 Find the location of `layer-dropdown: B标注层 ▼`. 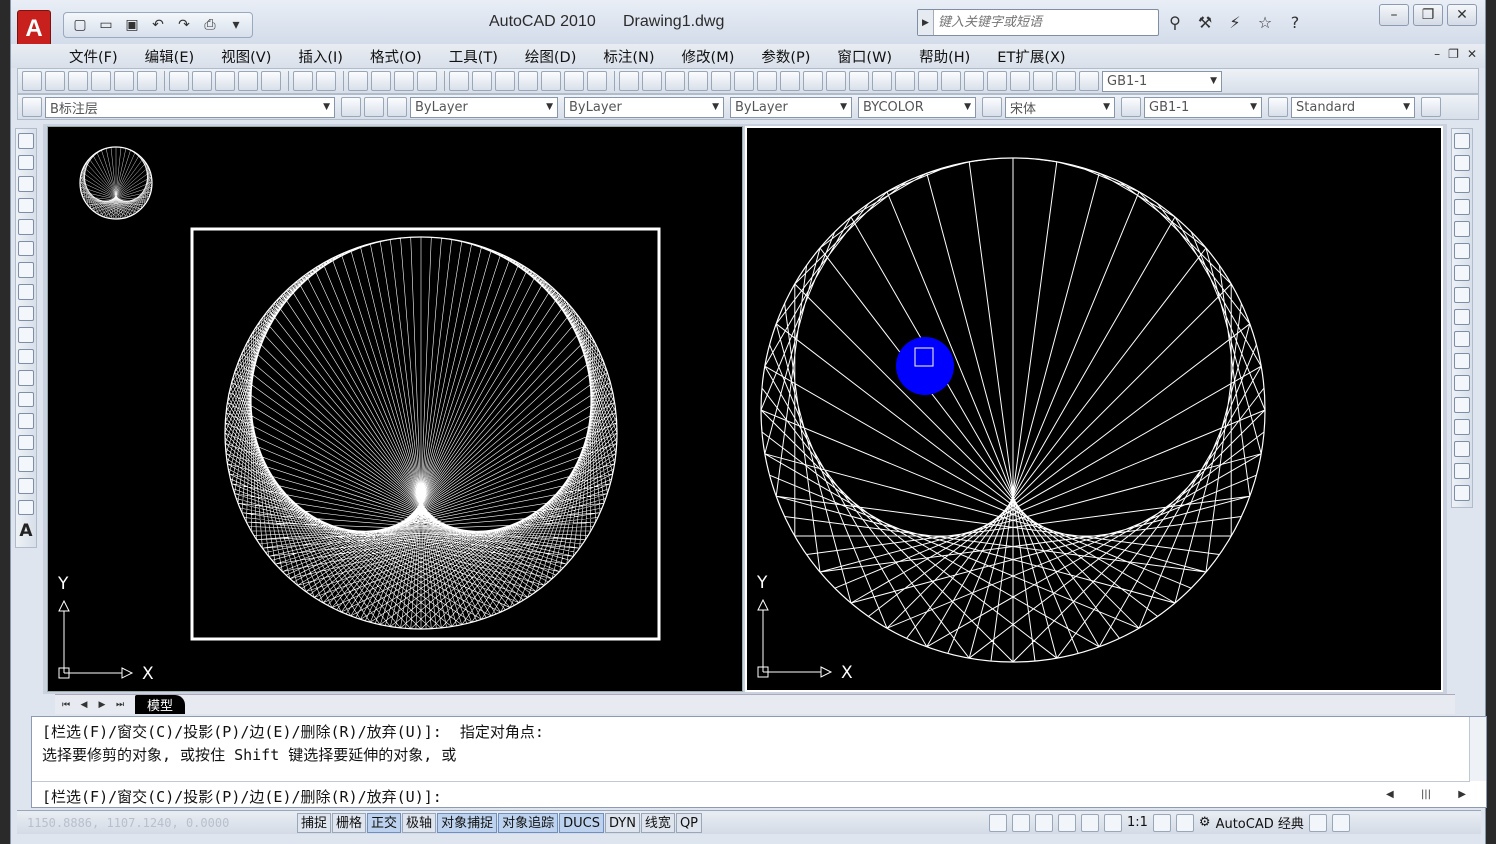

layer-dropdown: B标注层 ▼ is located at coordinates (190, 107).